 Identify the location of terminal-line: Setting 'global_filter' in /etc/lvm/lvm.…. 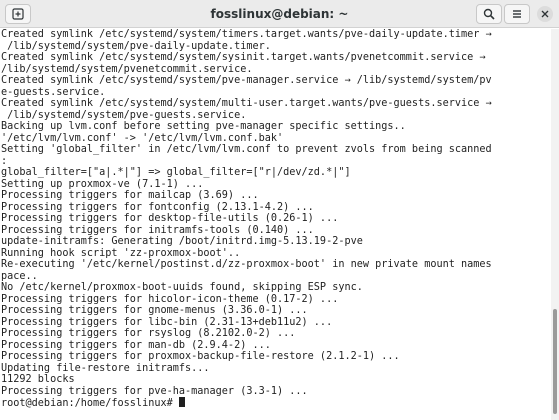
(246, 149).